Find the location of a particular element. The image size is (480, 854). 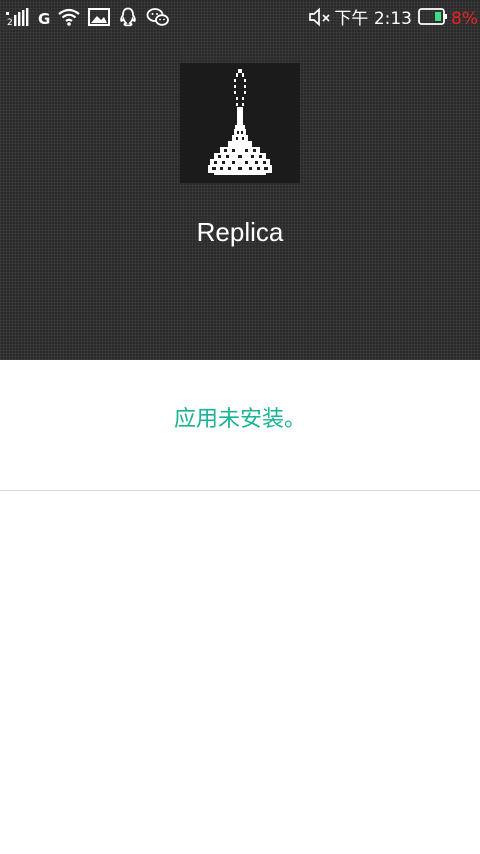

qq-icon is located at coordinates (128, 19).